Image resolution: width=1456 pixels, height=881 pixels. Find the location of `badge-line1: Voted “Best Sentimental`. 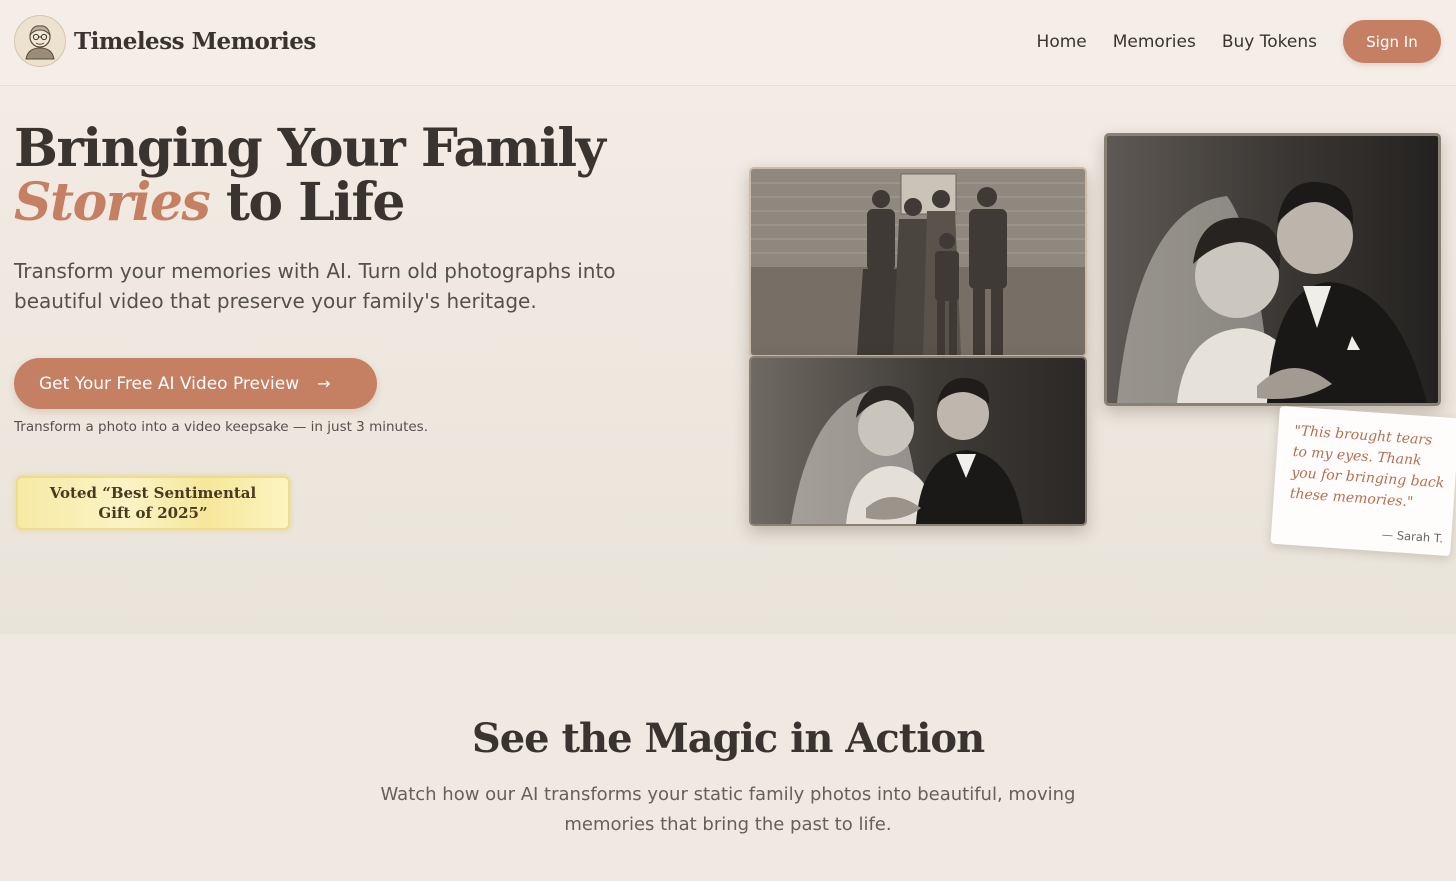

badge-line1: Voted “Best Sentimental is located at coordinates (153, 493).